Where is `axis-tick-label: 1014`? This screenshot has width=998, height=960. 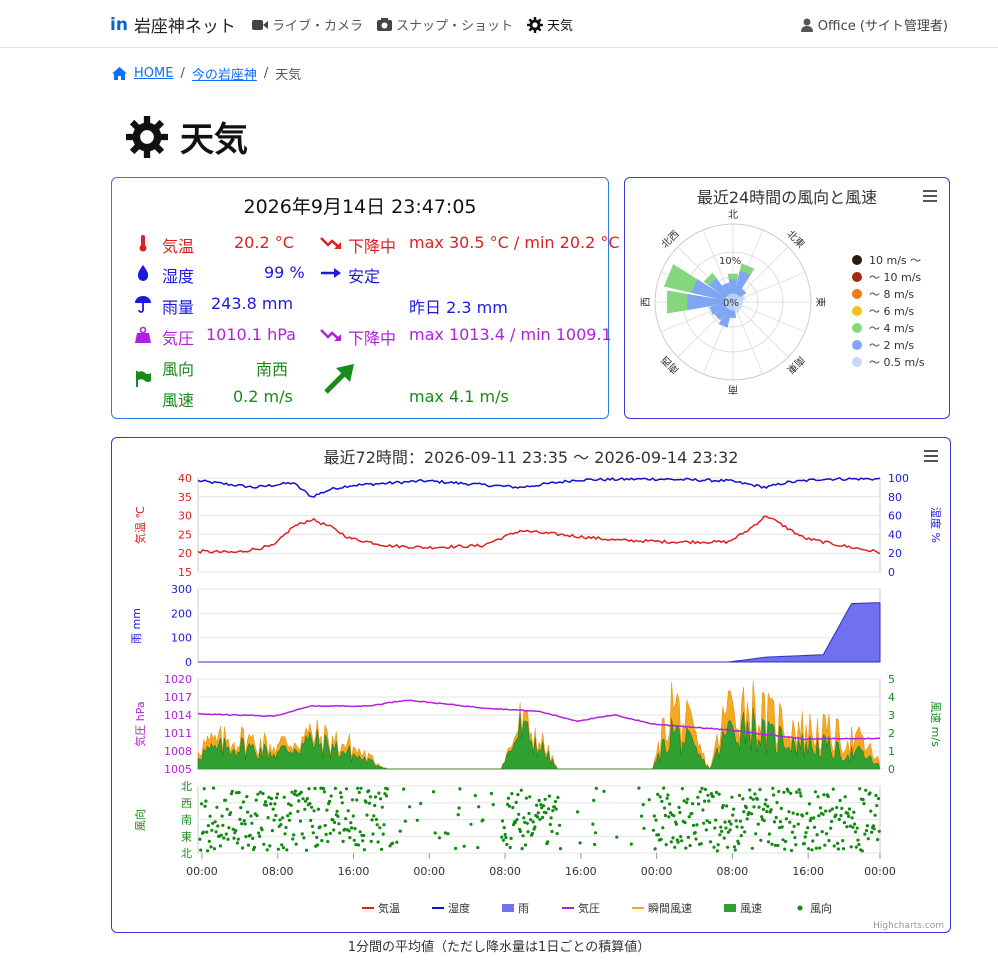 axis-tick-label: 1014 is located at coordinates (178, 715).